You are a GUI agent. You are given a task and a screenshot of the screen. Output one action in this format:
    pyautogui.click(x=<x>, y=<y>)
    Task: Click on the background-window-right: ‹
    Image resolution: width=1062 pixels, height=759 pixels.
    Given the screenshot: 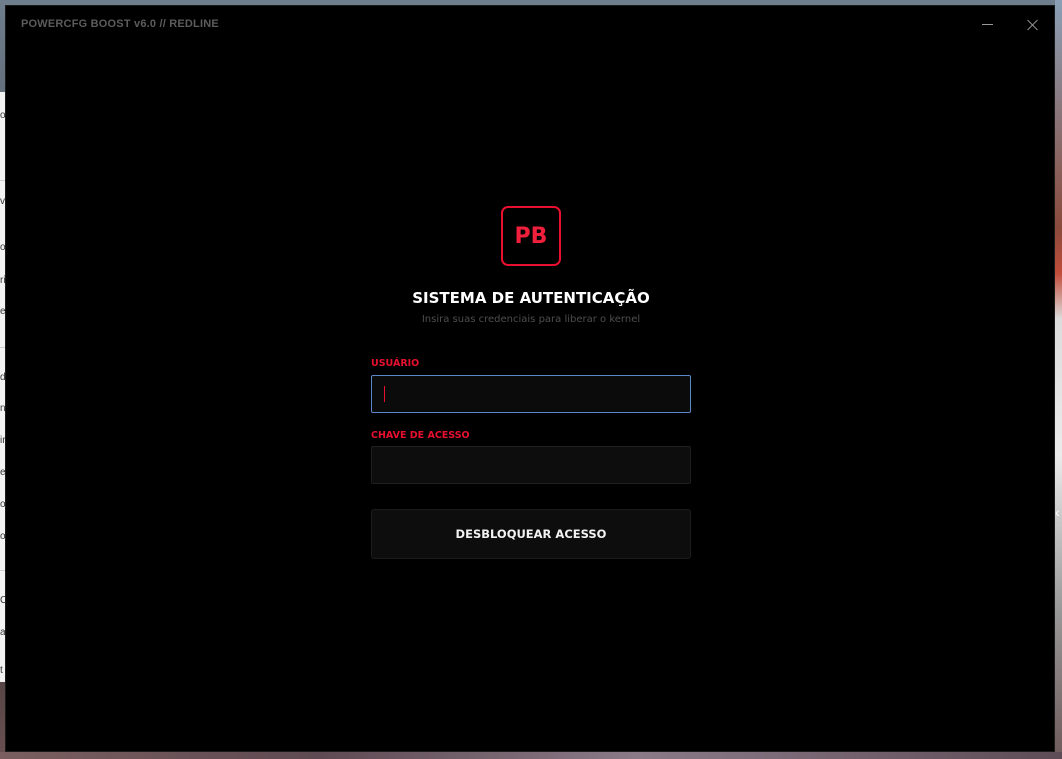 What is the action you would take?
    pyautogui.click(x=1058, y=379)
    